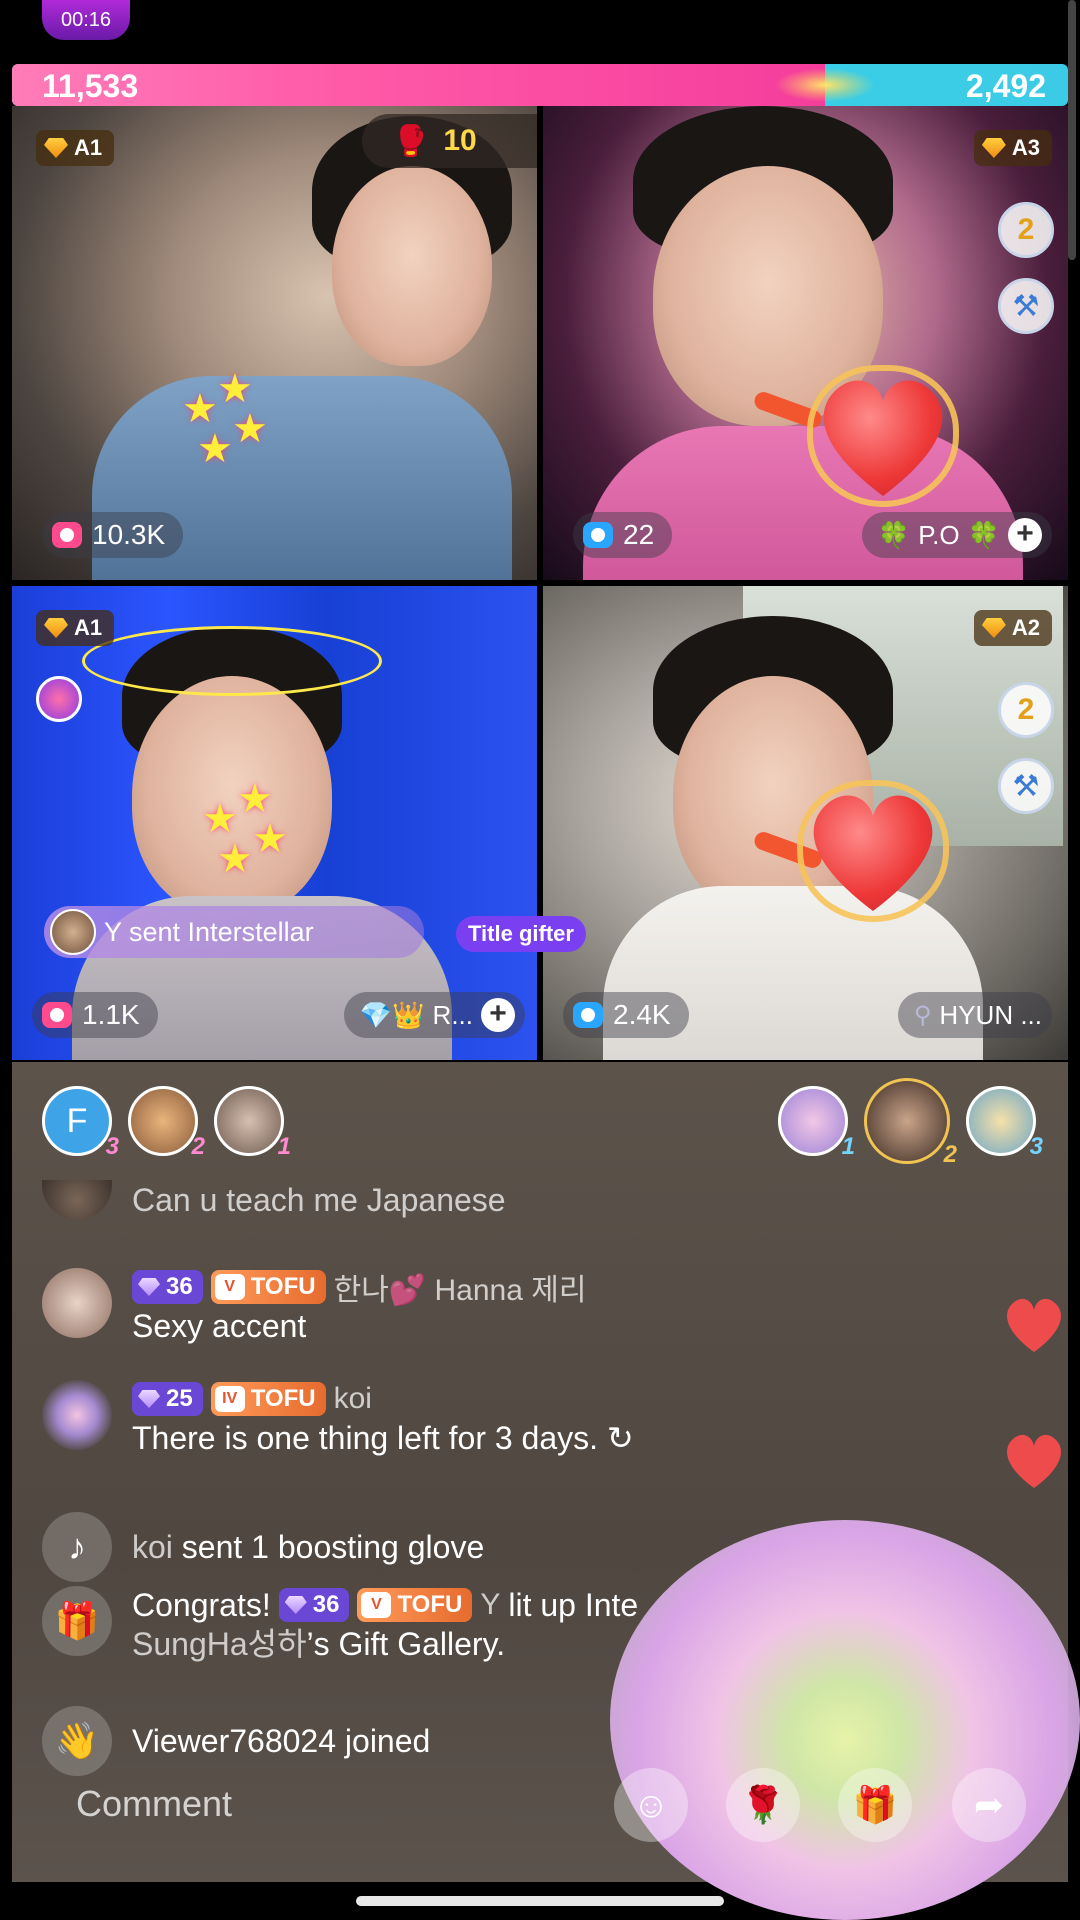 The image size is (1080, 1920). Describe the element at coordinates (333, 1547) in the screenshot. I see `system-message-text: sent 1 boosting glove` at that location.